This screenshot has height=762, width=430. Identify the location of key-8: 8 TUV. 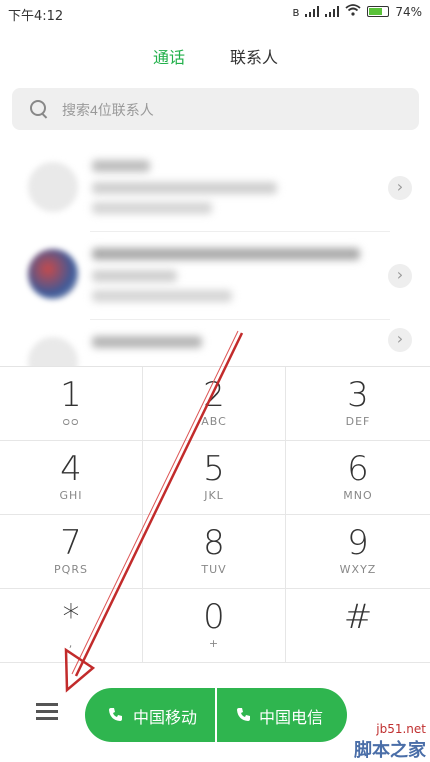
(214, 552).